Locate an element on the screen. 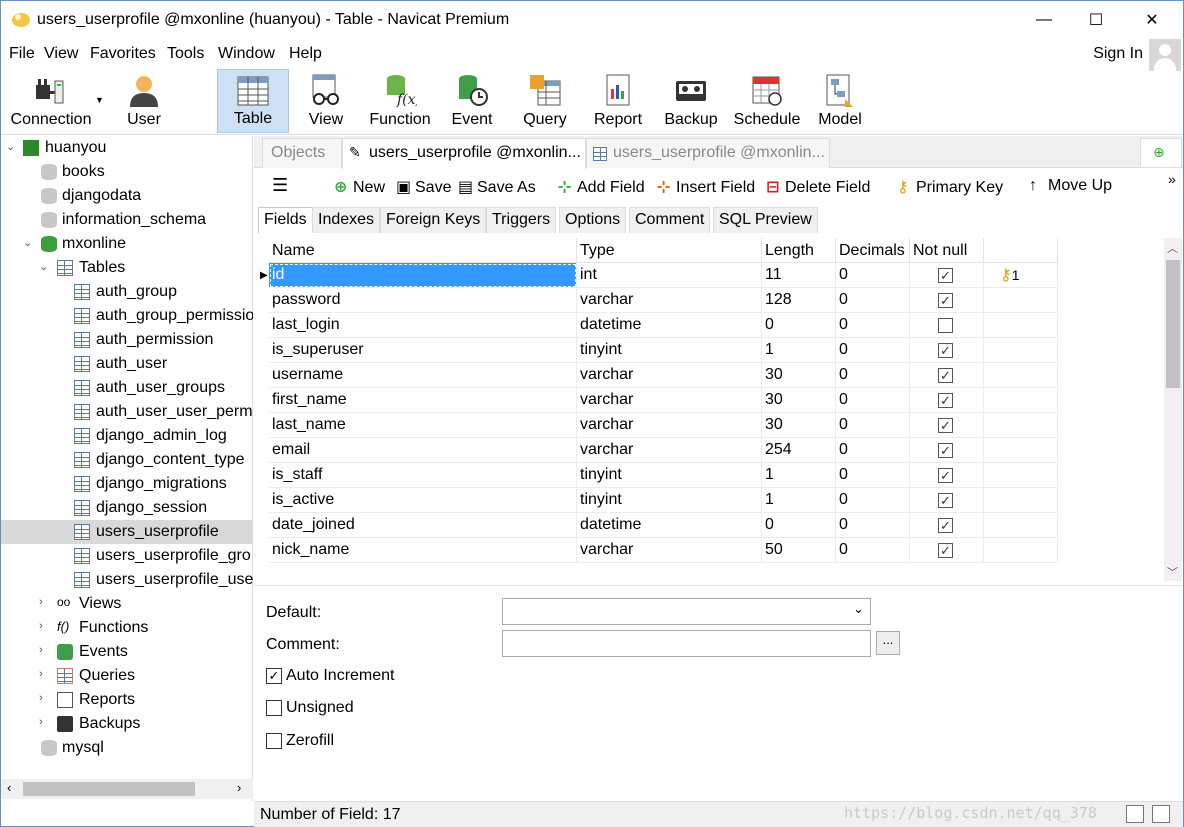 The width and height of the screenshot is (1184, 827). primary-key-button: ⚷ Primary Key is located at coordinates (950, 187).